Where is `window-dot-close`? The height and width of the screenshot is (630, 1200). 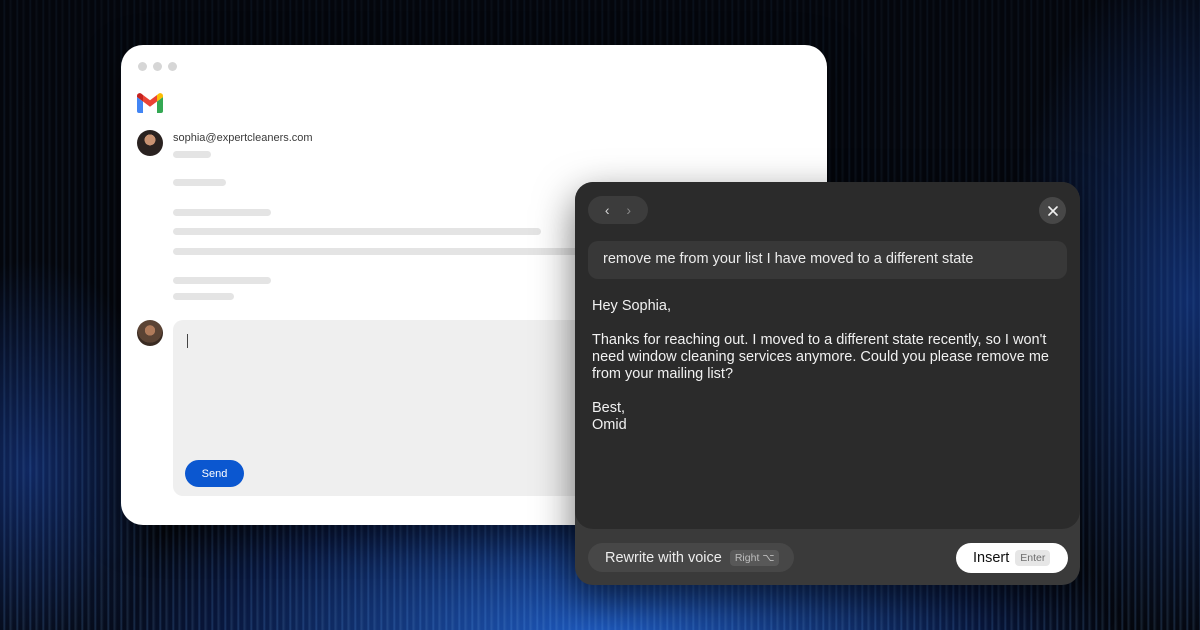
window-dot-close is located at coordinates (142, 66).